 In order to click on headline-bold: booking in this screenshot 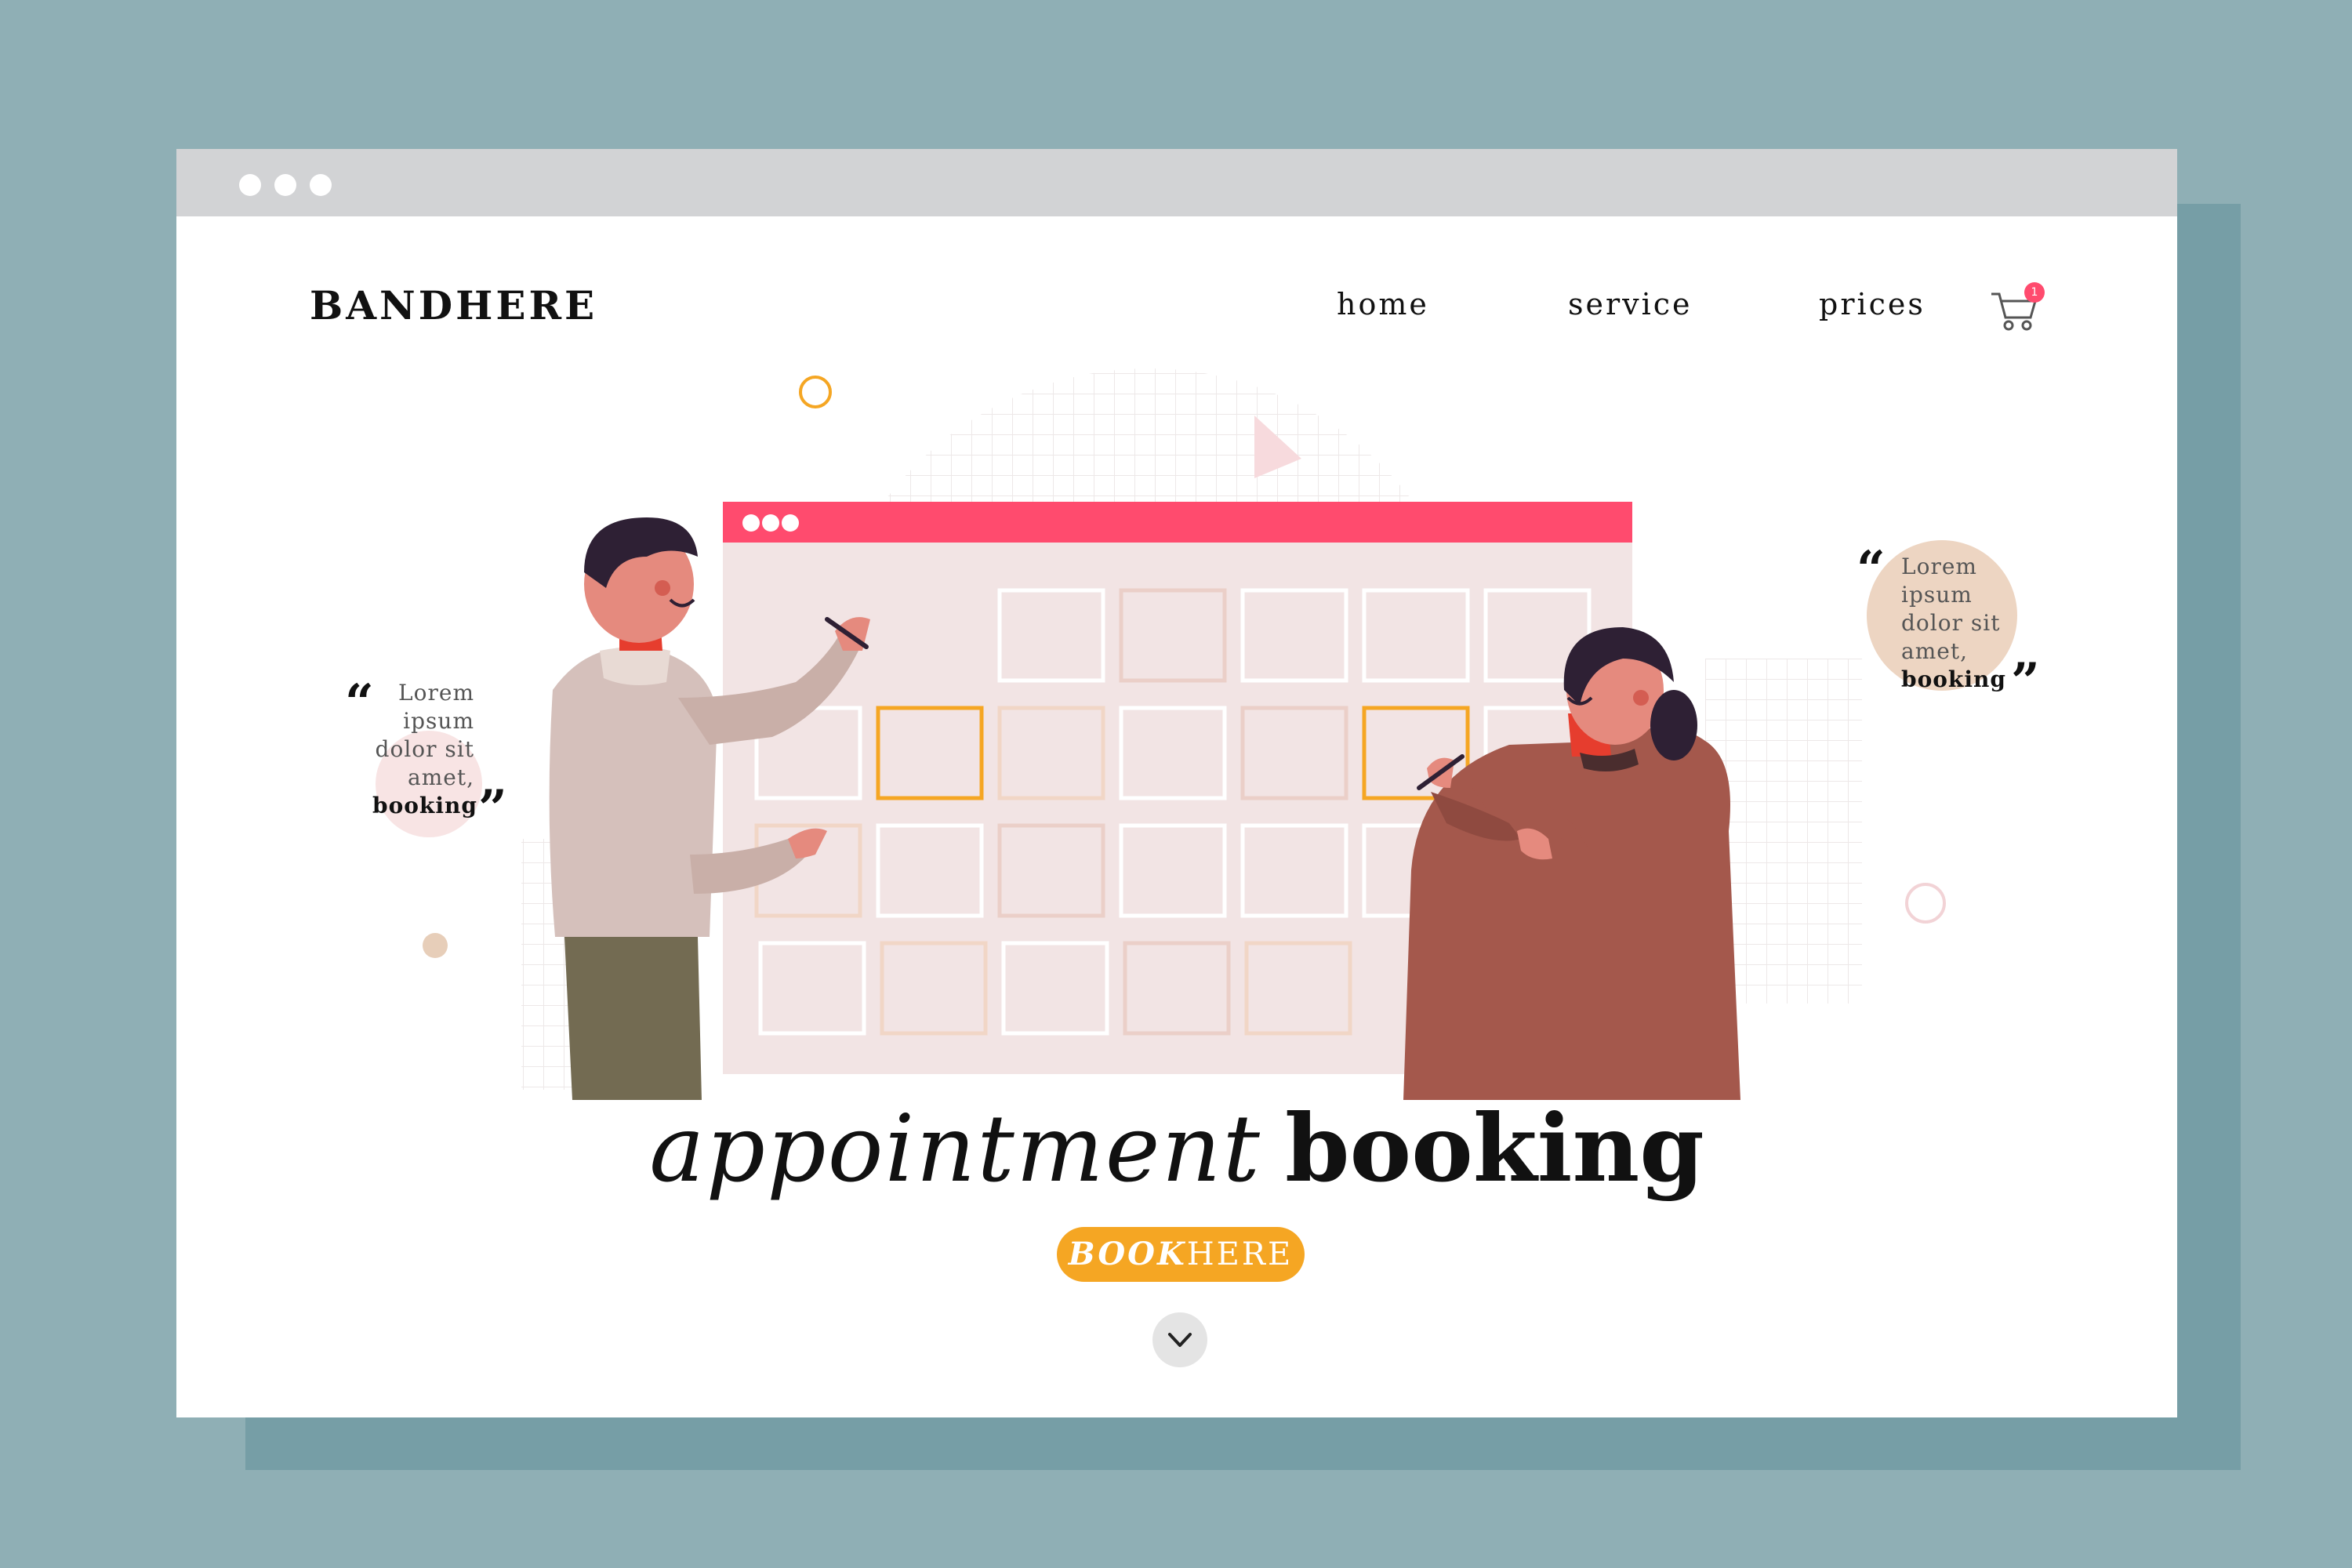, I will do `click(1494, 1148)`.